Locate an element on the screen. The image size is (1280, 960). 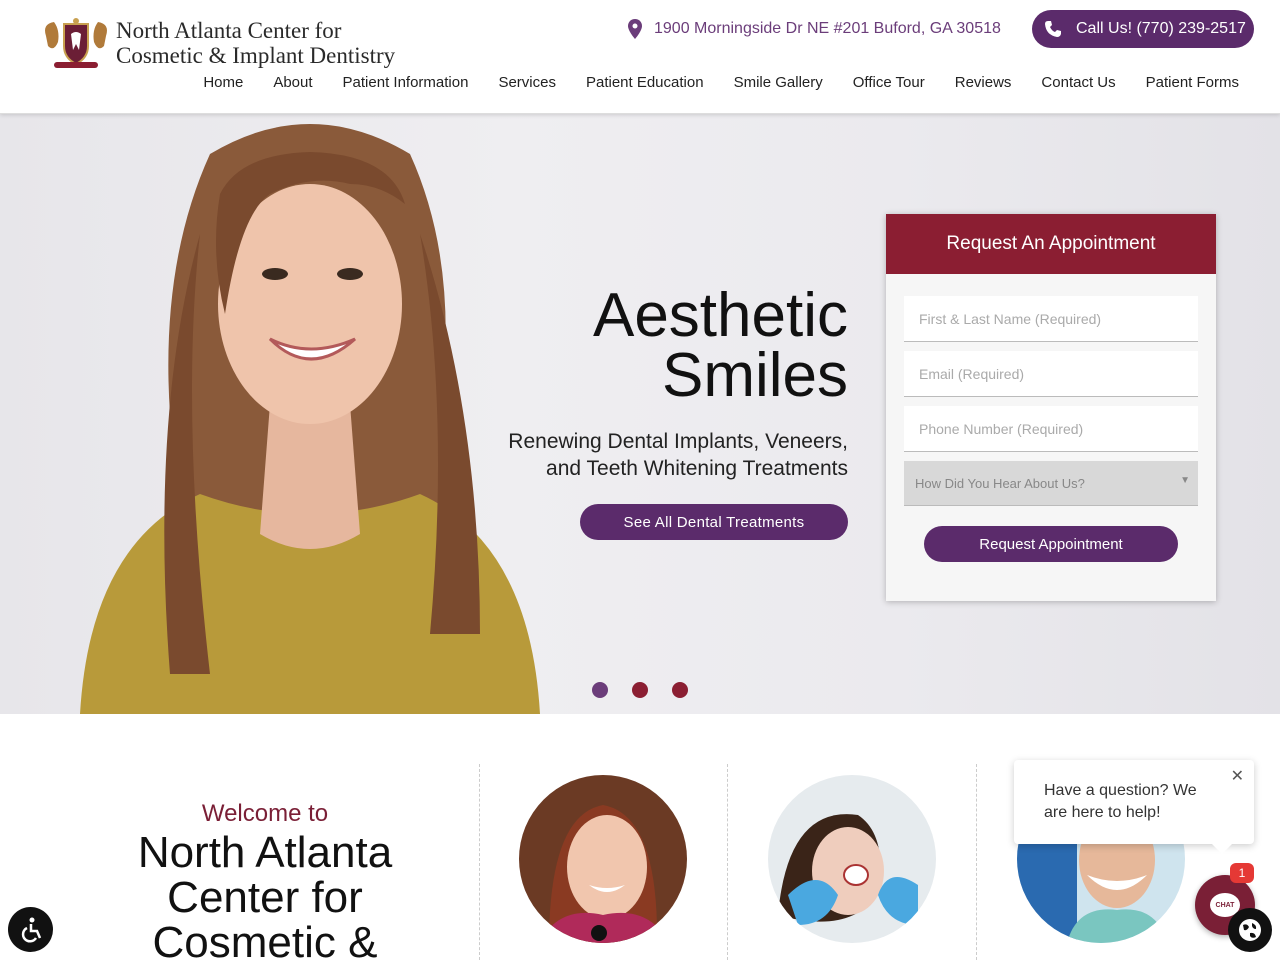
welcome-heading-line2: Center for is located at coordinates (265, 897).